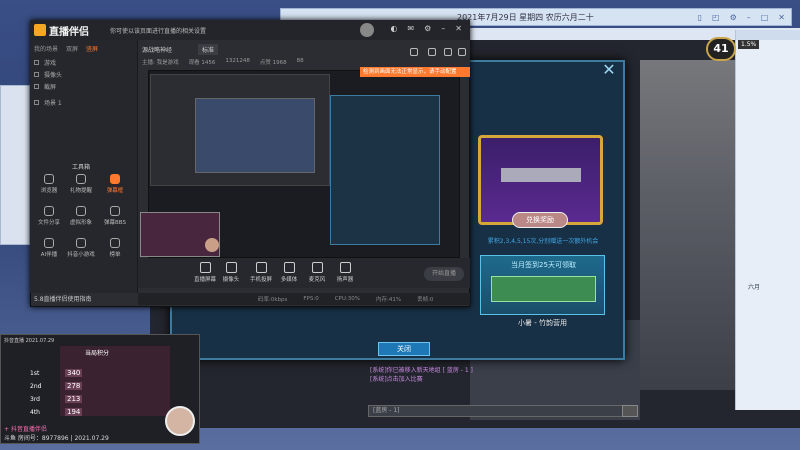 This screenshot has height=450, width=800. I want to click on level-progress: 1.5%, so click(749, 44).